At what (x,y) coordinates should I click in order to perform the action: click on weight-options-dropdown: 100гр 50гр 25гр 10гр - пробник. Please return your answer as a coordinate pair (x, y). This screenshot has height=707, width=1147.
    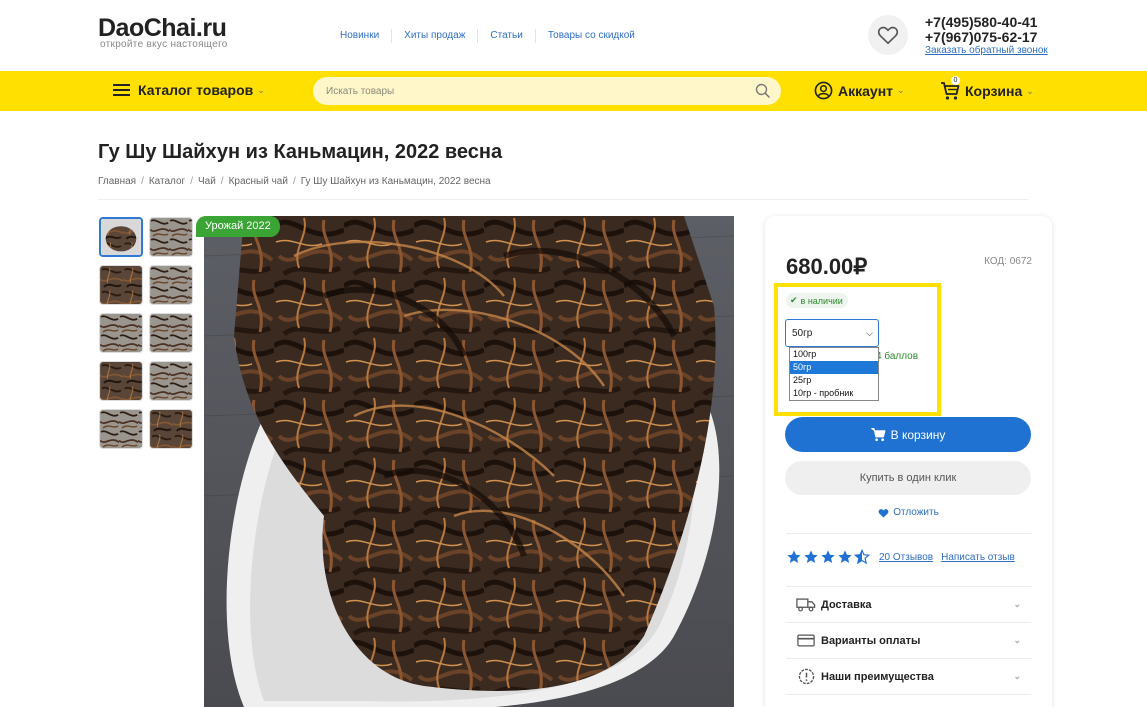
    Looking at the image, I should click on (834, 374).